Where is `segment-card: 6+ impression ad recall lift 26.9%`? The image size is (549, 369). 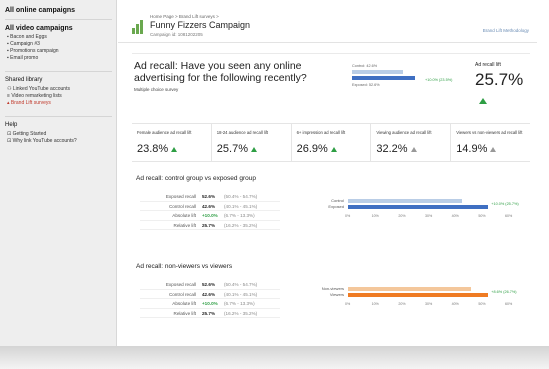 segment-card: 6+ impression ad recall lift 26.9% is located at coordinates (330, 142).